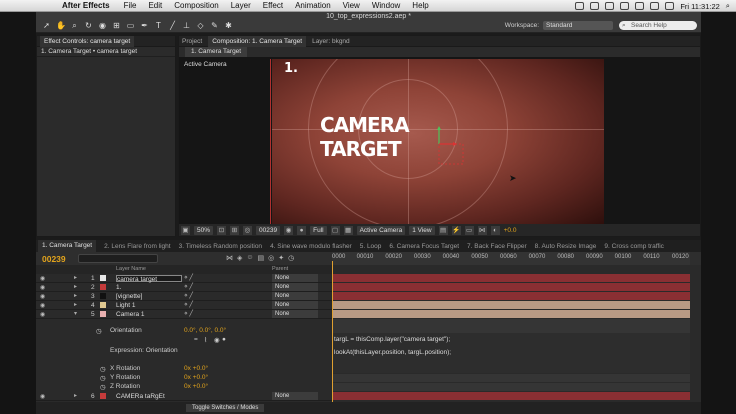 This screenshot has height=414, width=736. I want to click on x-rotation-value: 0x +0.0°, so click(196, 368).